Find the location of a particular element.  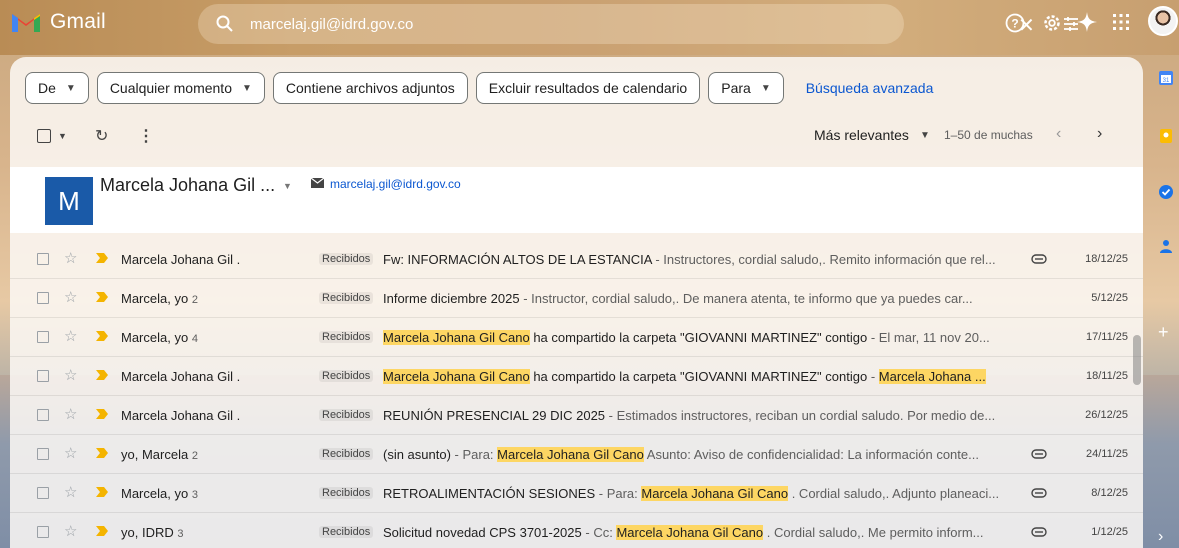

account-avatar is located at coordinates (1163, 21).